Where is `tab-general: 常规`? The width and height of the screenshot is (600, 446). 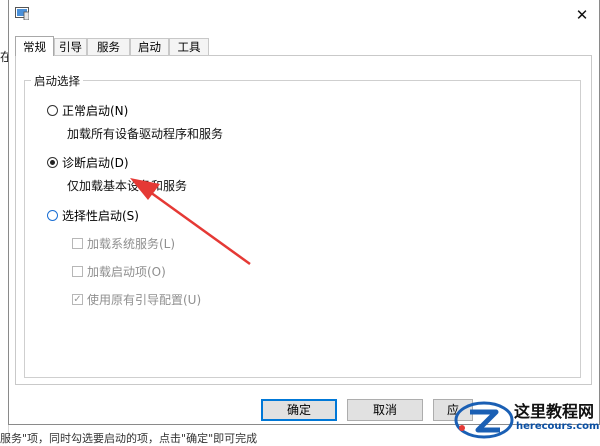 tab-general: 常规 is located at coordinates (34, 46).